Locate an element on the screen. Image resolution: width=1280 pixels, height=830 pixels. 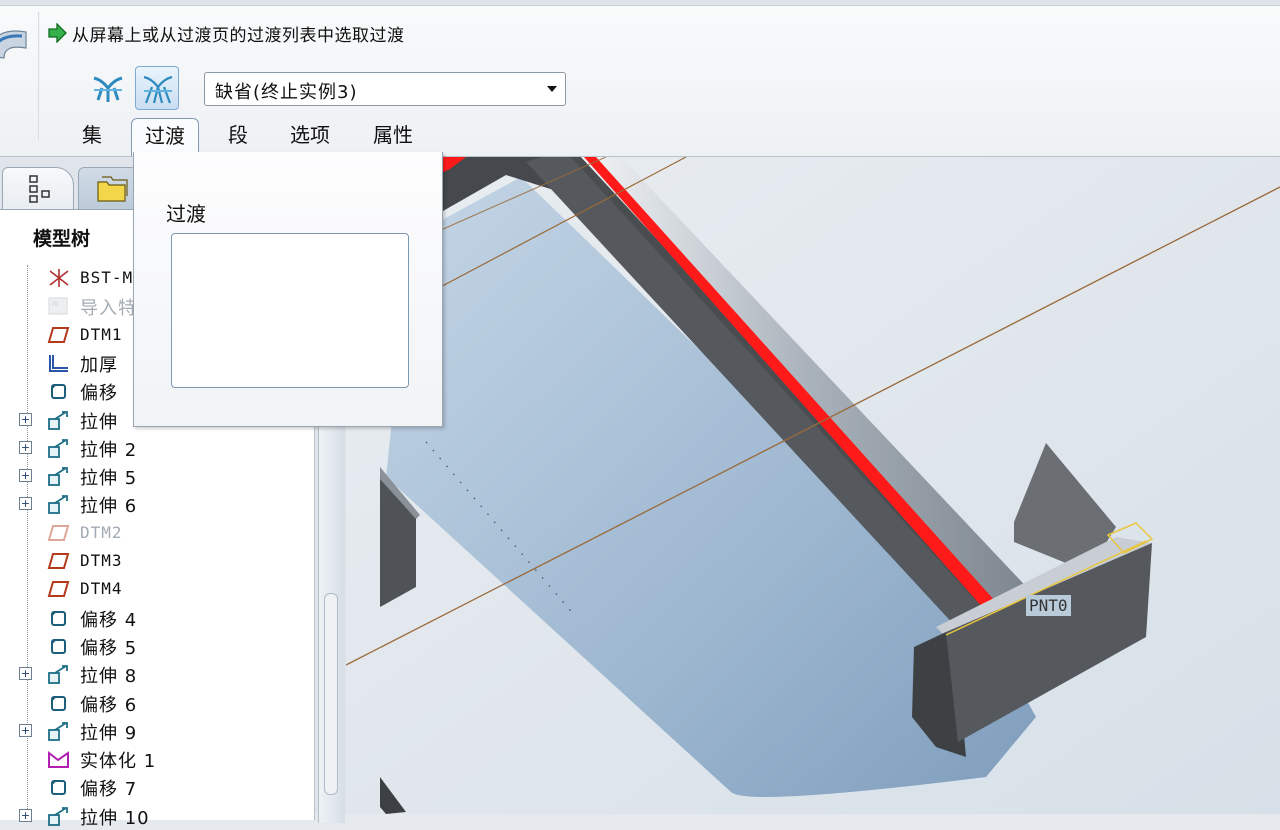
tree-item: 偏移 4 is located at coordinates (157, 618).